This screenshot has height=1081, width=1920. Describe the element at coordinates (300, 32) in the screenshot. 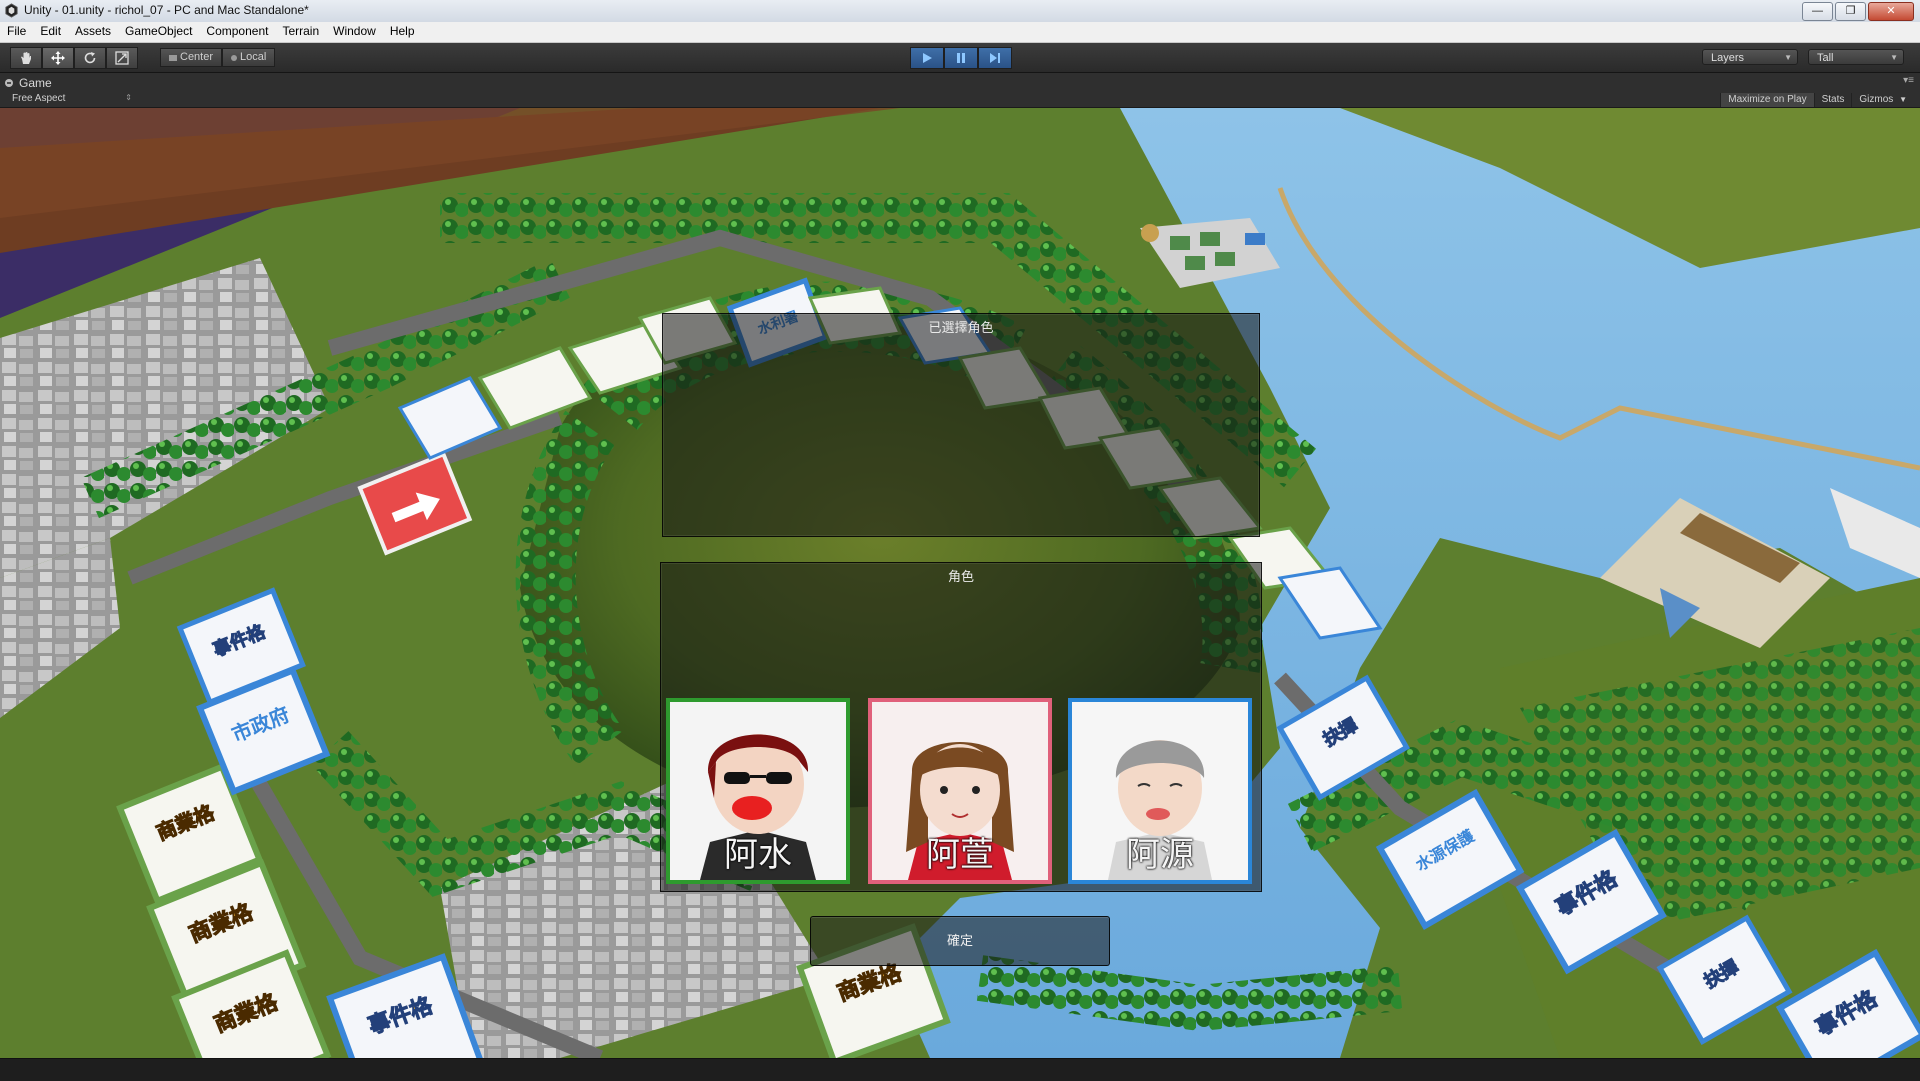

I see `menu-terrain: Terrain` at that location.